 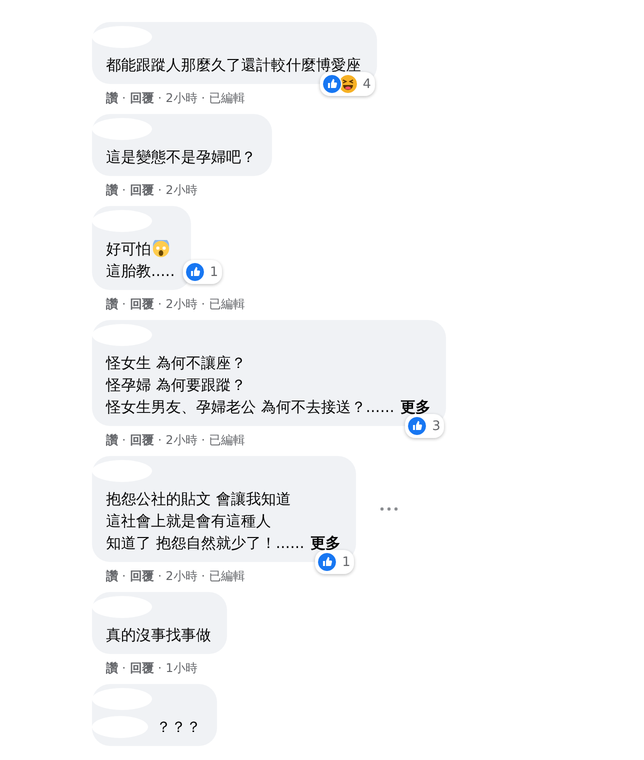 I want to click on reaction-count: 3, so click(x=424, y=426).